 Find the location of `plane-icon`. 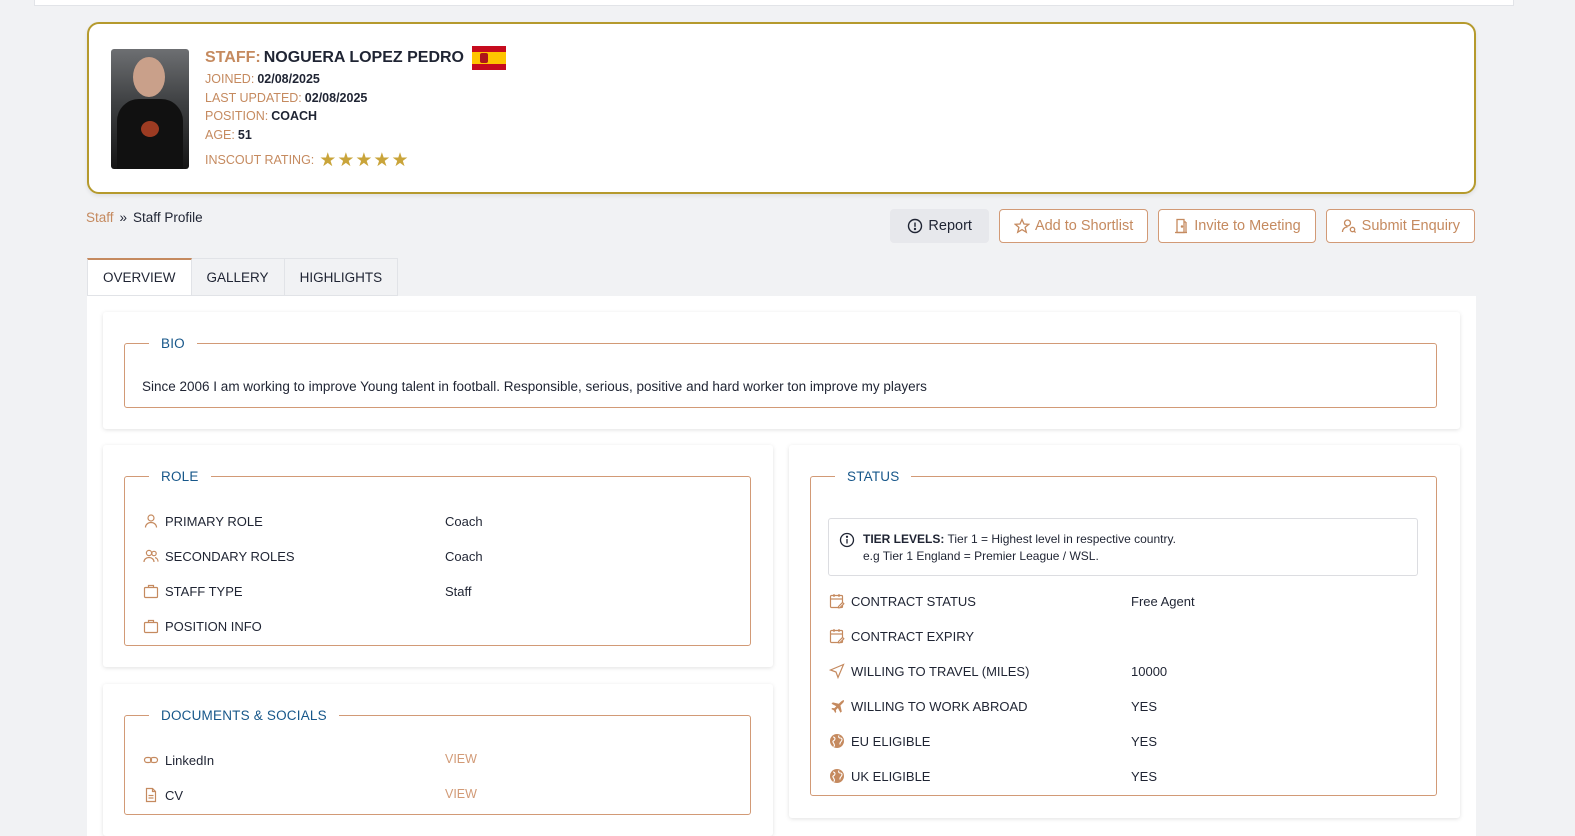

plane-icon is located at coordinates (837, 706).